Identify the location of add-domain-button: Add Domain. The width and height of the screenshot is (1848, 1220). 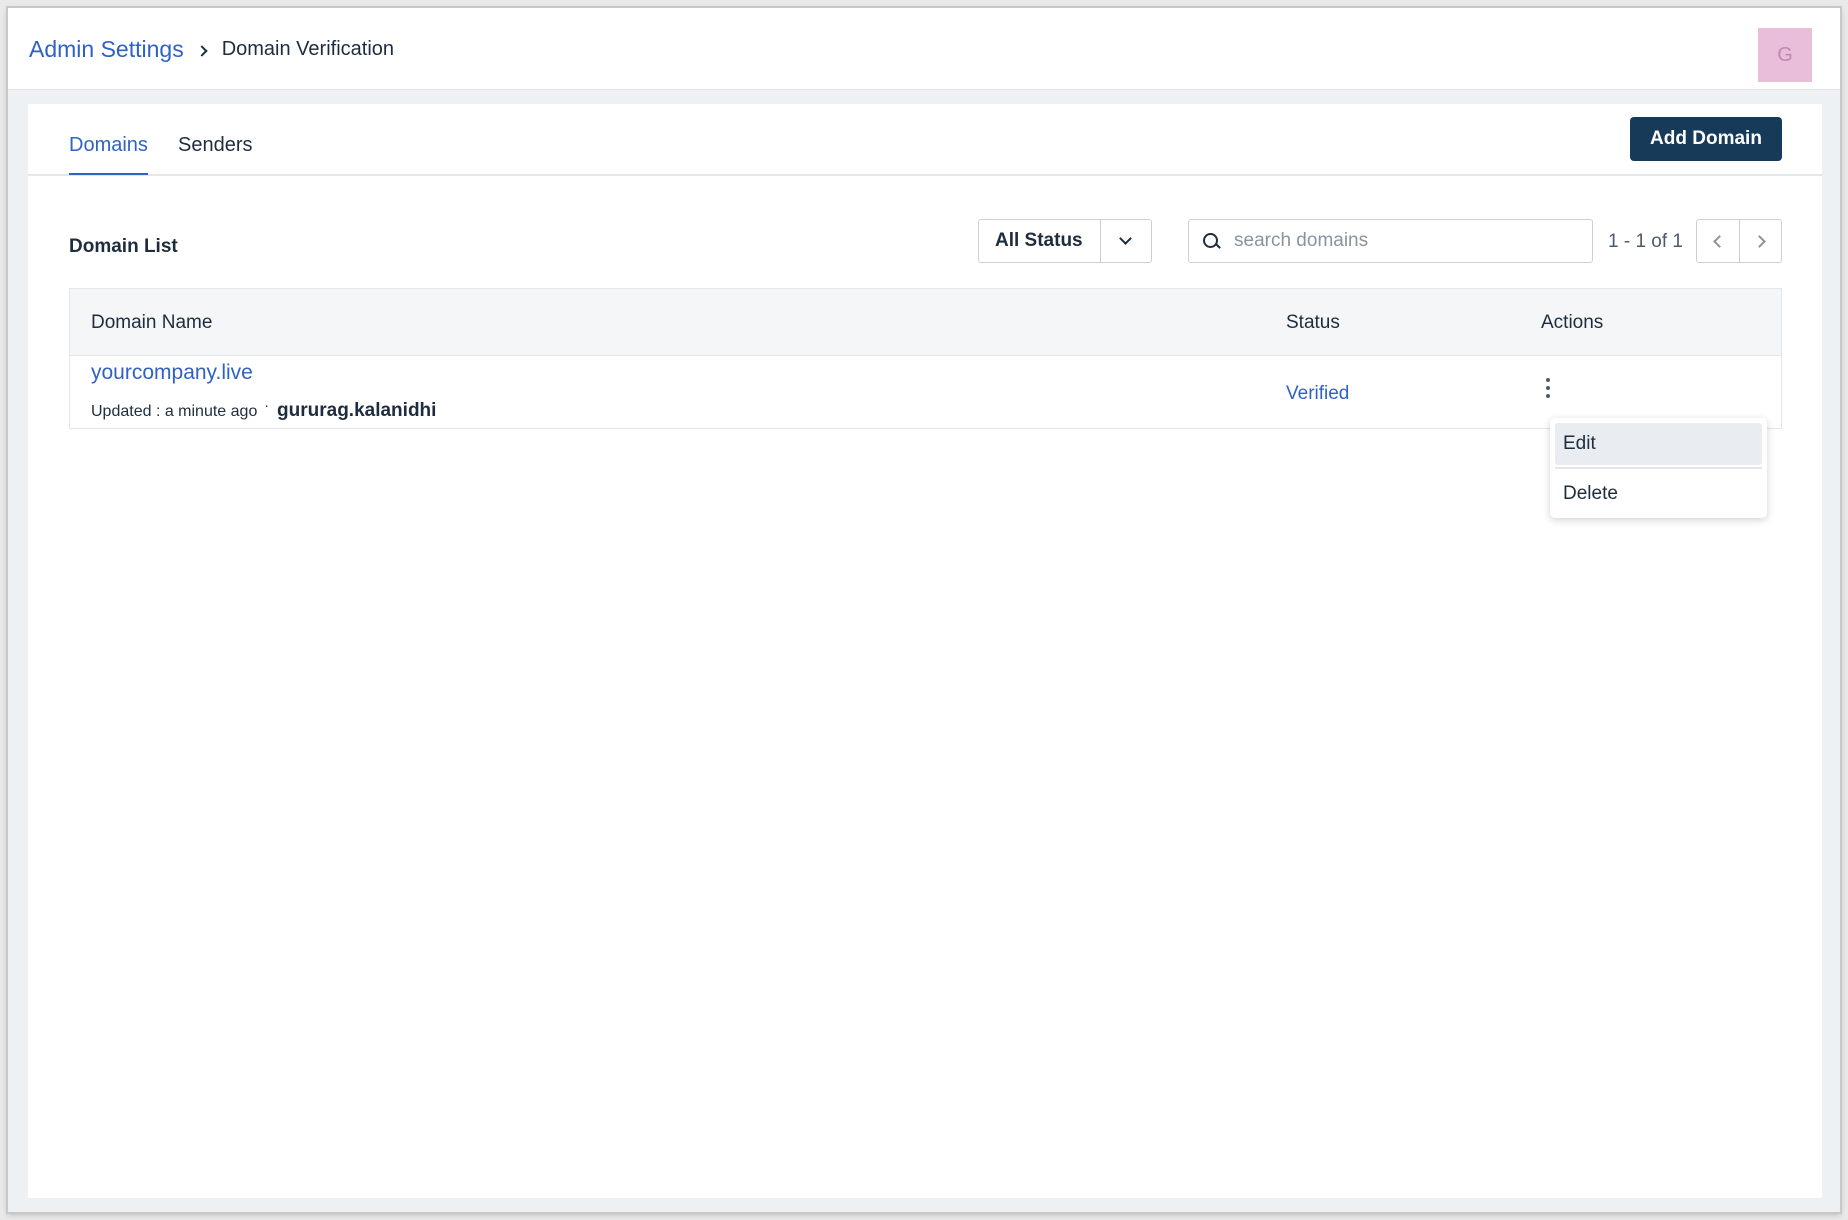
(1706, 139).